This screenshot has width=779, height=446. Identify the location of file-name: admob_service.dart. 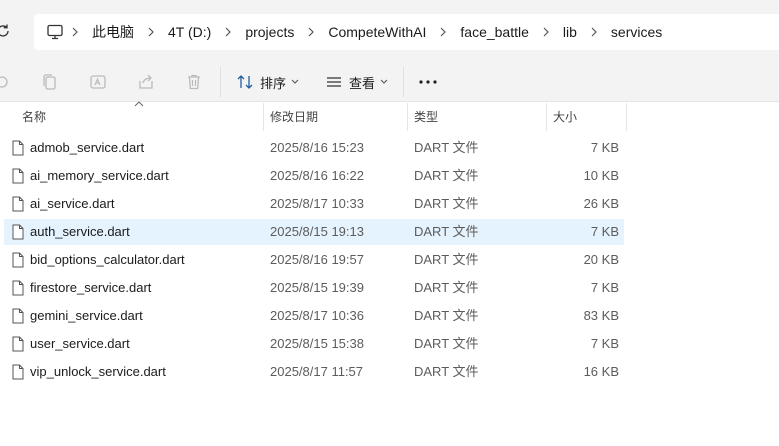
(87, 148).